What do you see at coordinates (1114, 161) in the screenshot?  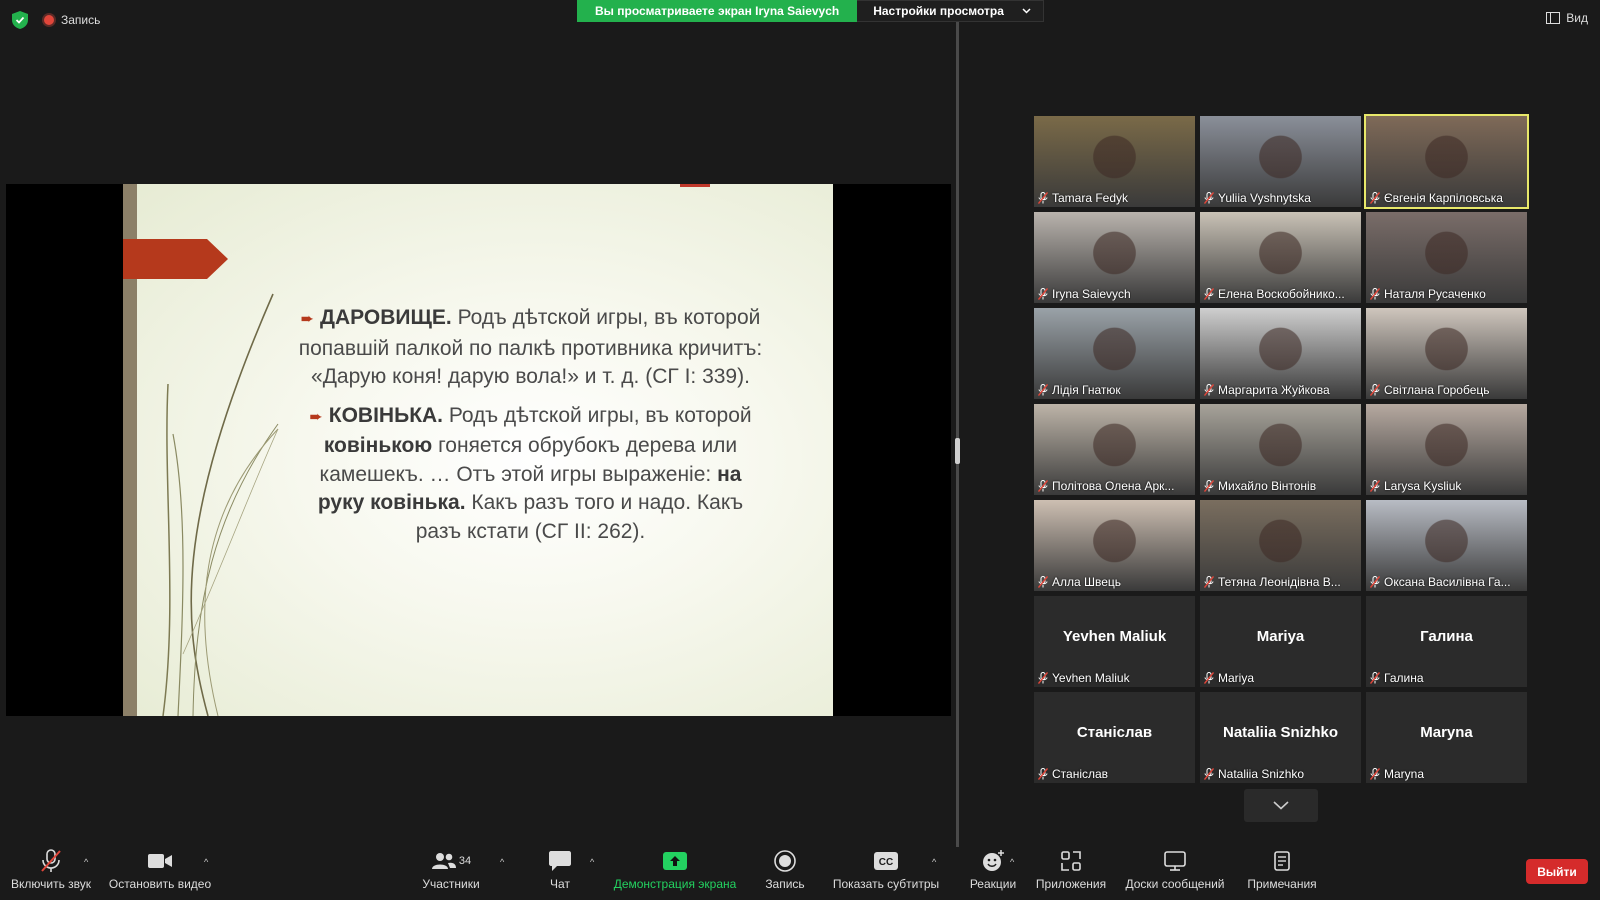 I see `participant-tile: Tamara Fedyk` at bounding box center [1114, 161].